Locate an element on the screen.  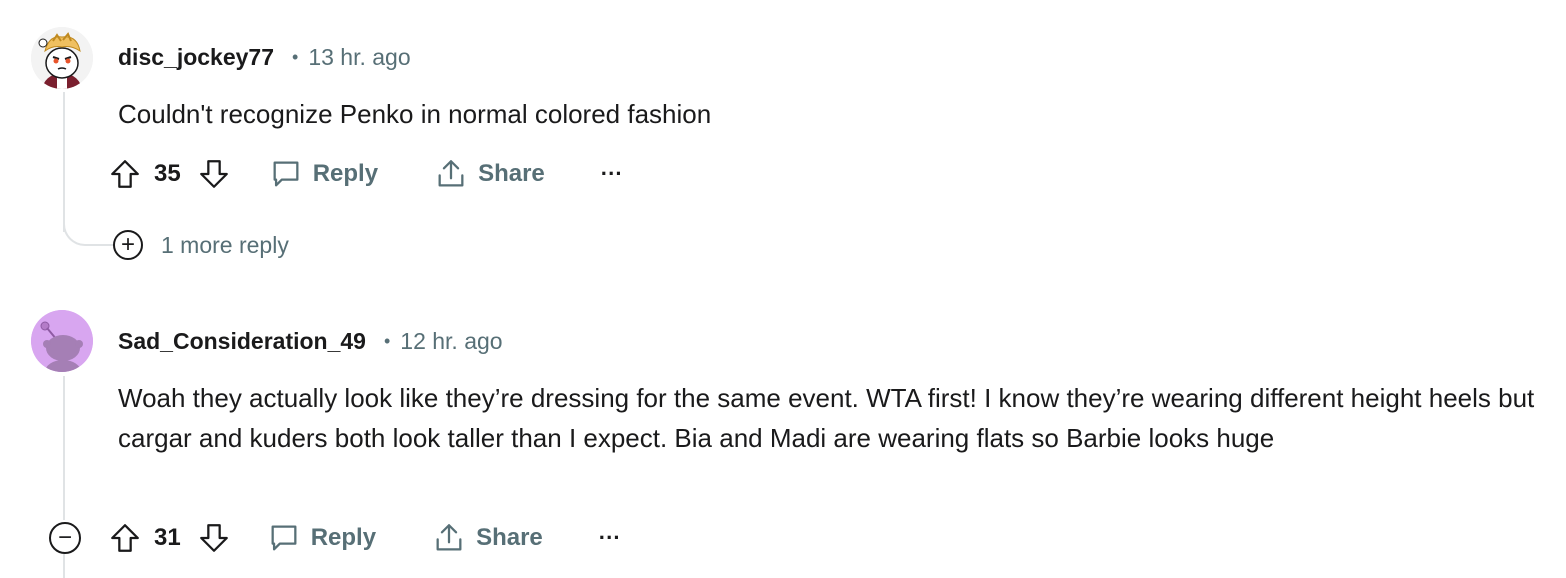
vote-count: 31 is located at coordinates (167, 537).